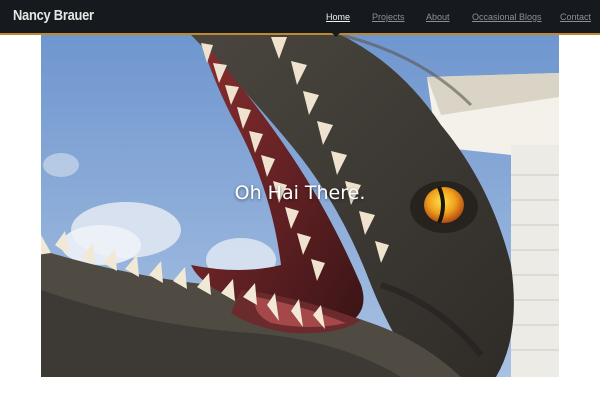  What do you see at coordinates (438, 17) in the screenshot?
I see `nav-link-about: About` at bounding box center [438, 17].